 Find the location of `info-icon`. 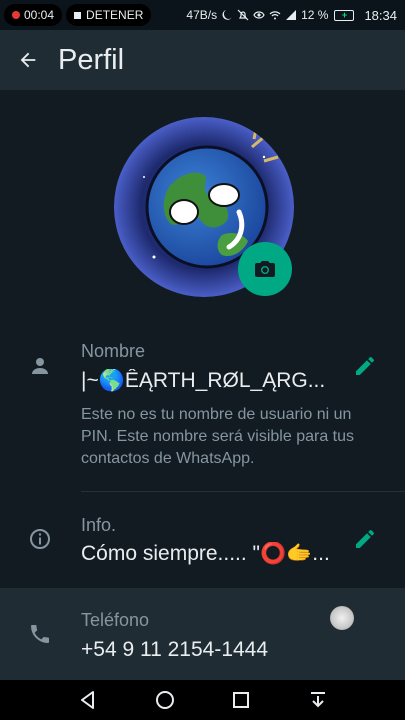

info-icon is located at coordinates (40, 539).